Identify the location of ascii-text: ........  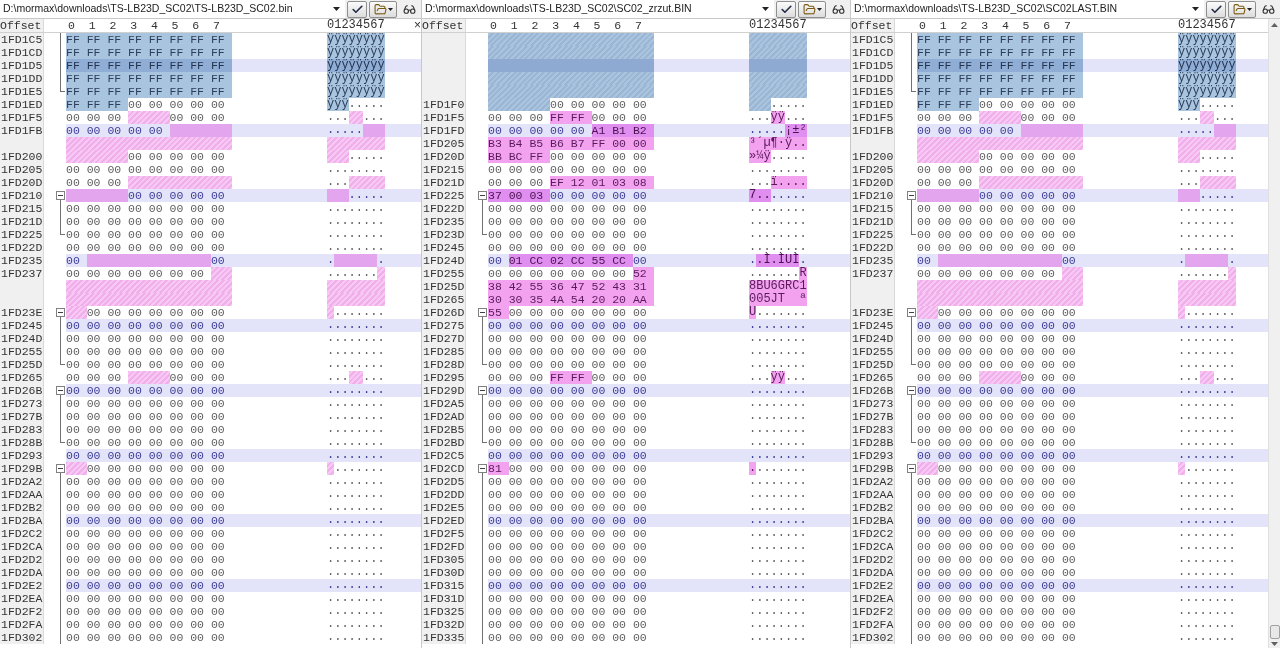
(1203, 273).